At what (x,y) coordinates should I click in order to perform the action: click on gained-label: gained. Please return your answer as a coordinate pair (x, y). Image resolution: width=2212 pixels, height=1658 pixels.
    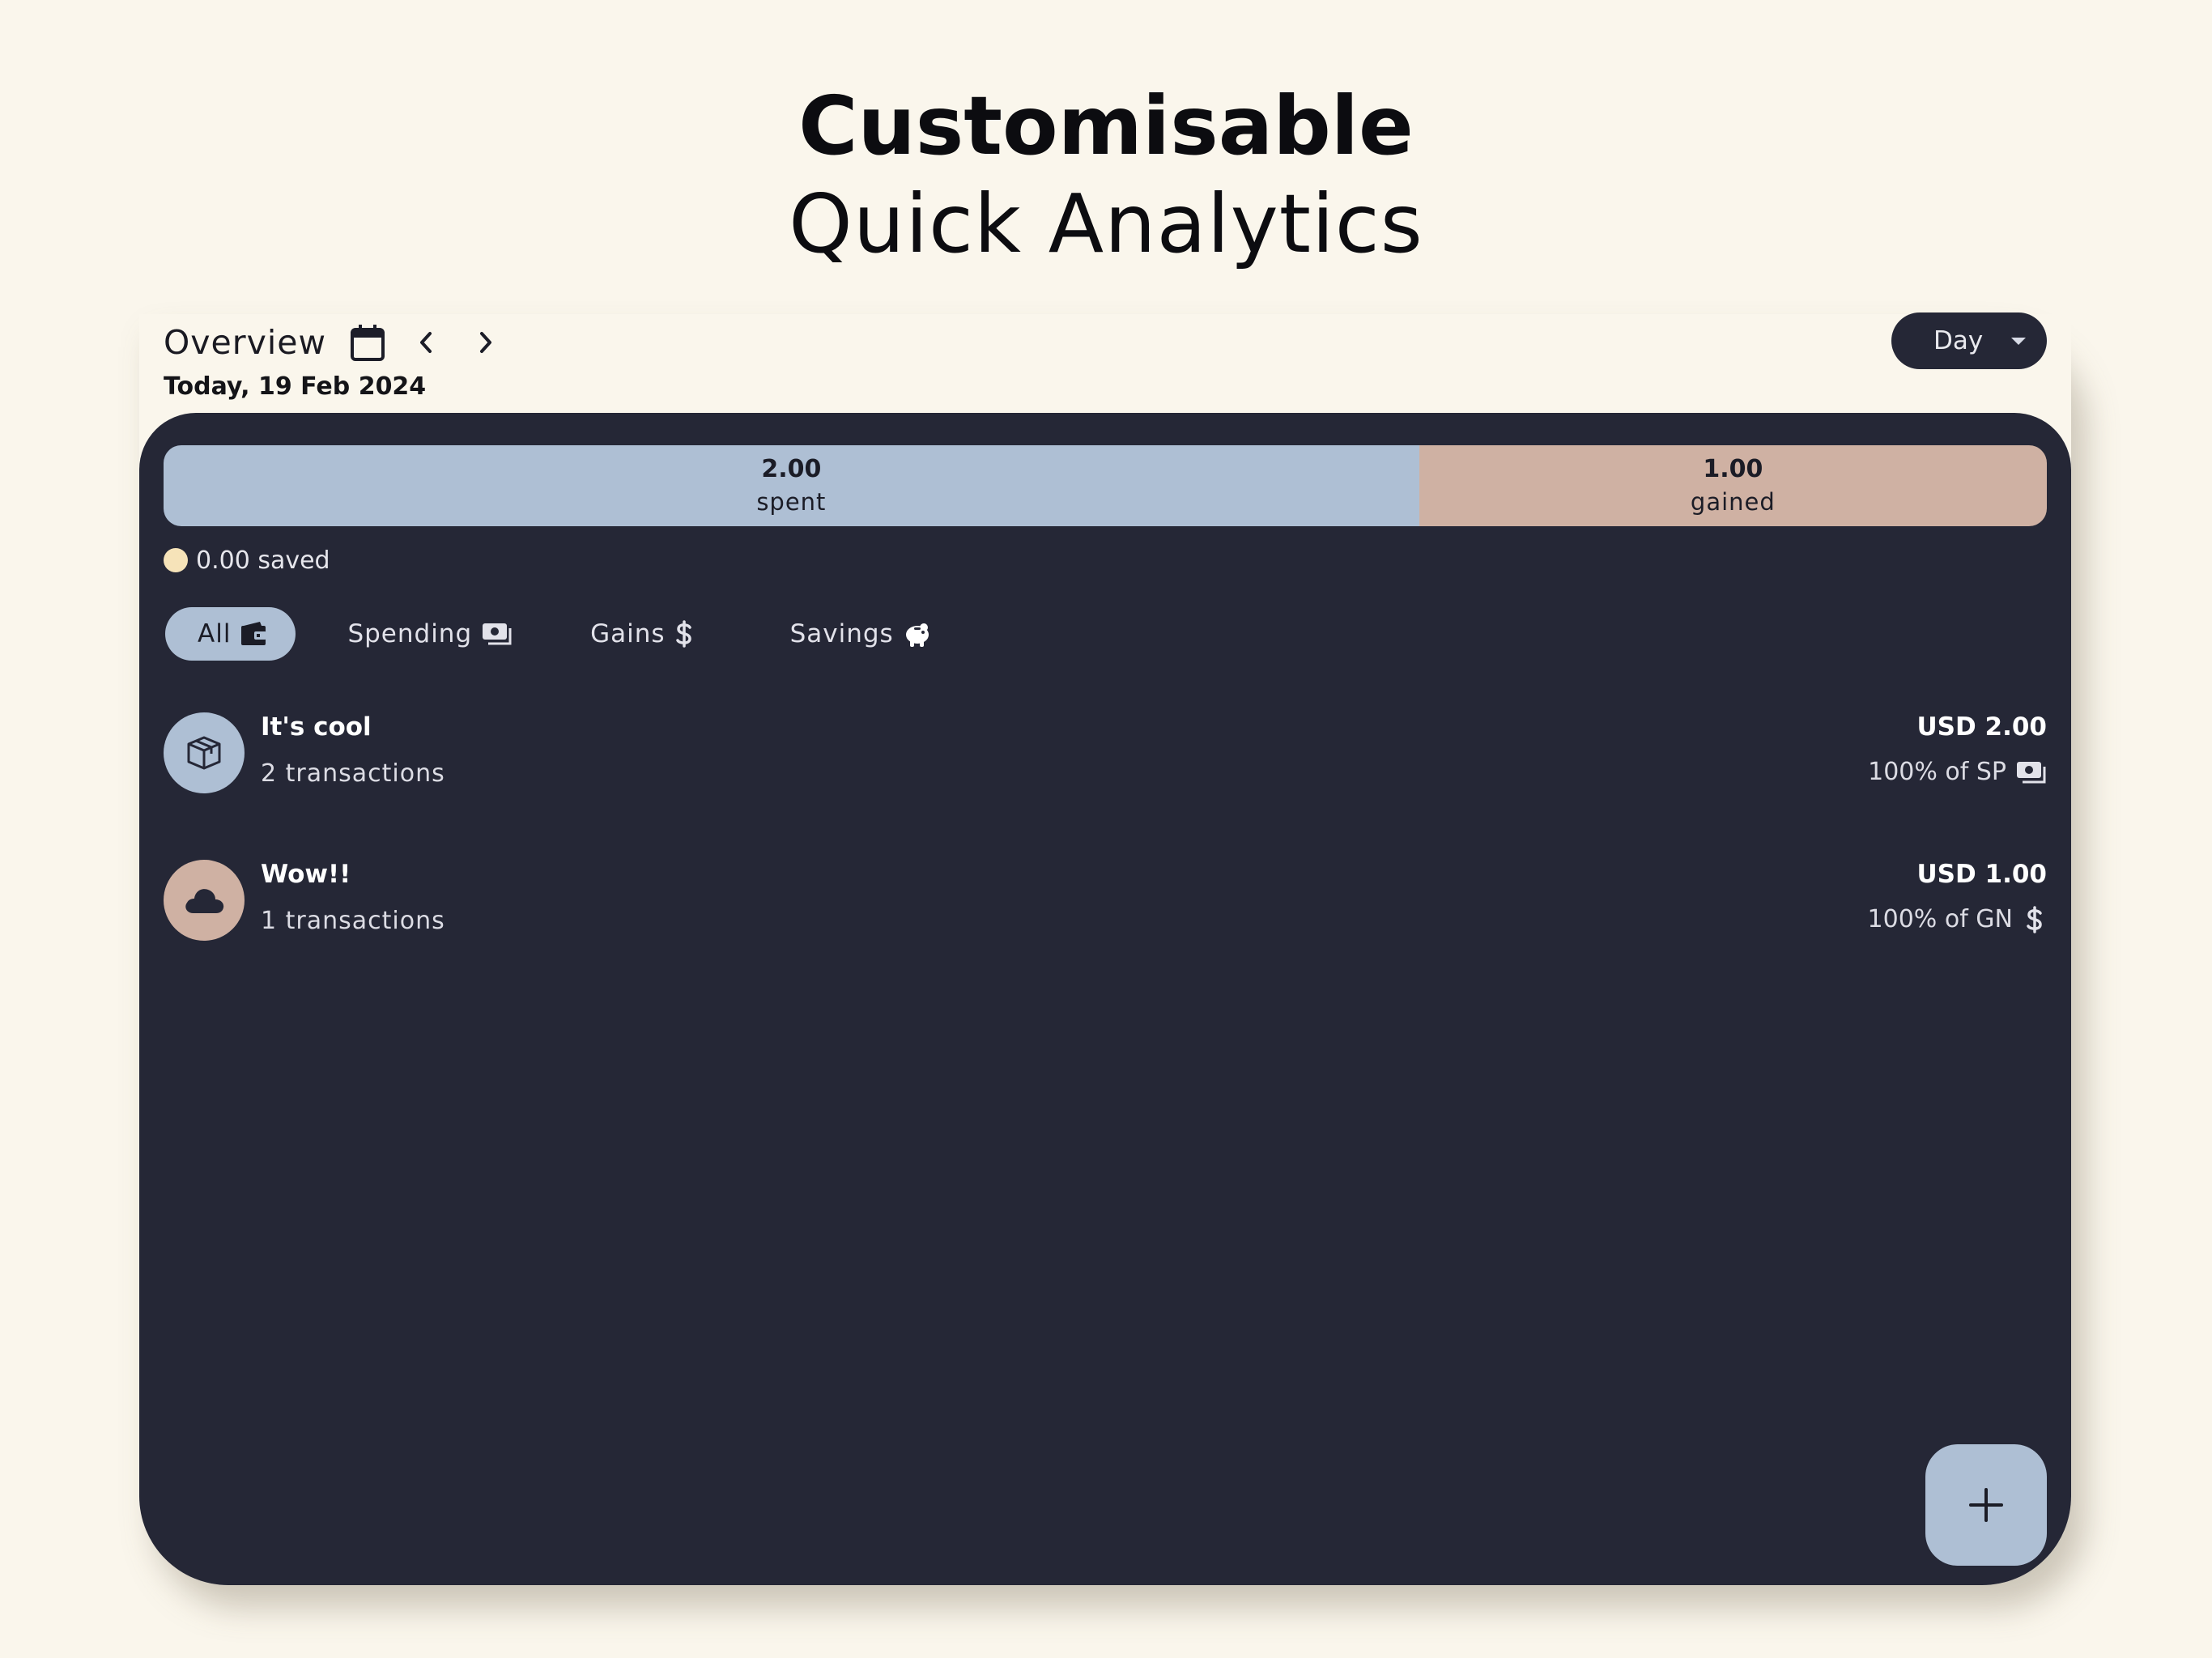
    Looking at the image, I should click on (1733, 502).